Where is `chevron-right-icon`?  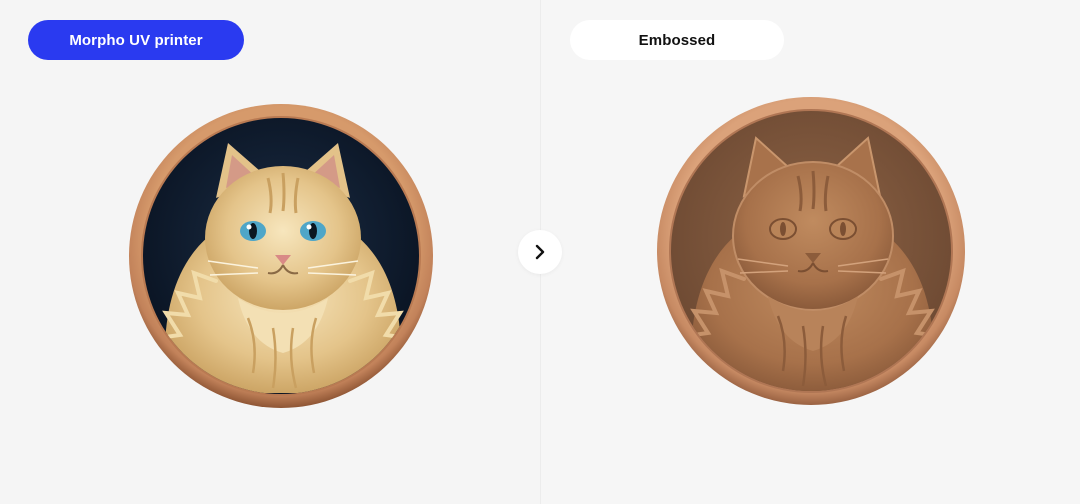 chevron-right-icon is located at coordinates (540, 252).